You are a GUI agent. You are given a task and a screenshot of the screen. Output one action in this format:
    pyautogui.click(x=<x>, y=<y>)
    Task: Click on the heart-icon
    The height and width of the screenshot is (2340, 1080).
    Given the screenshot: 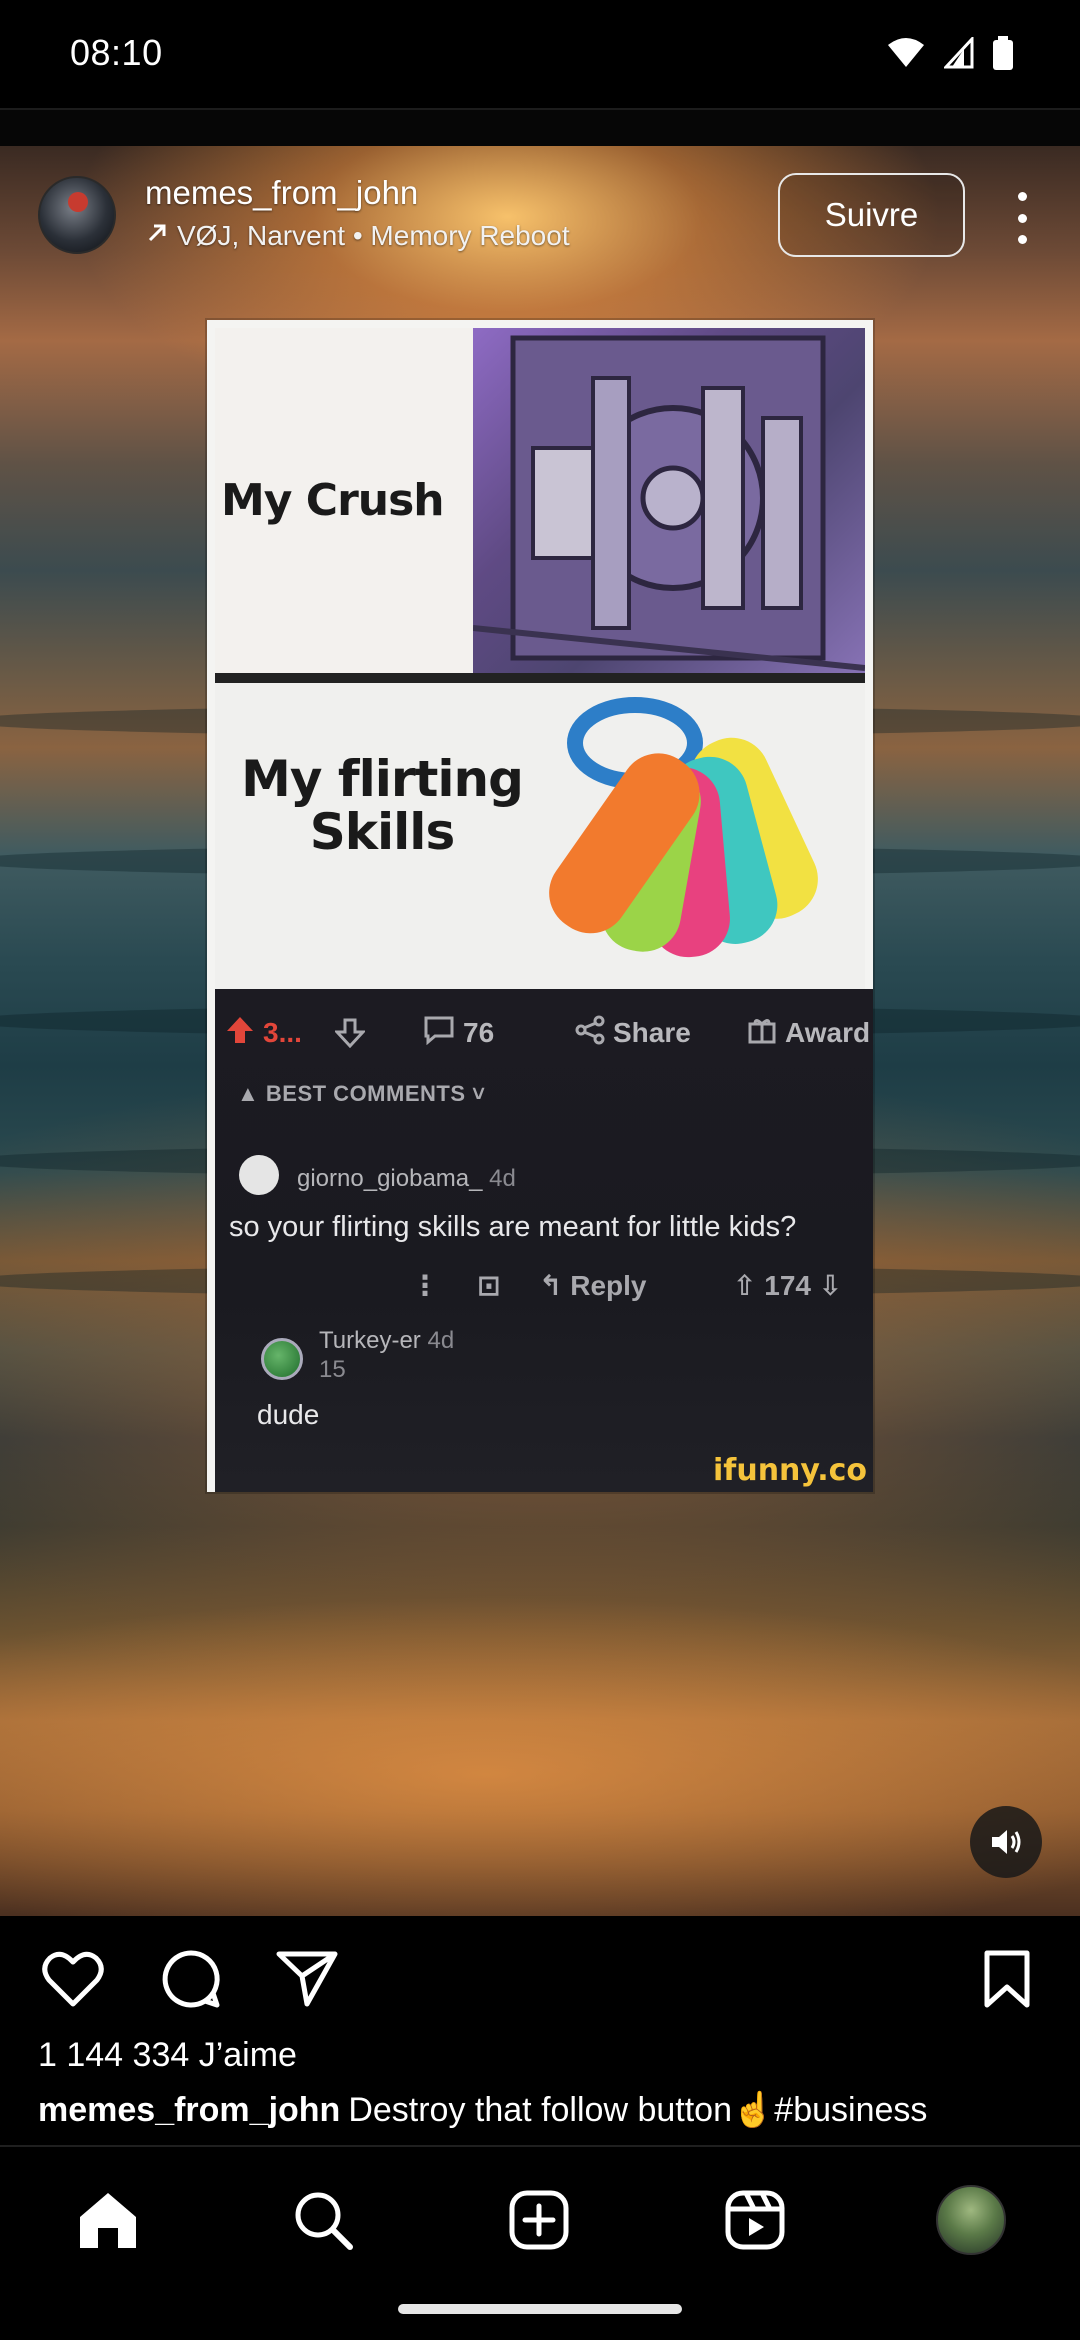 What is the action you would take?
    pyautogui.click(x=73, y=1979)
    